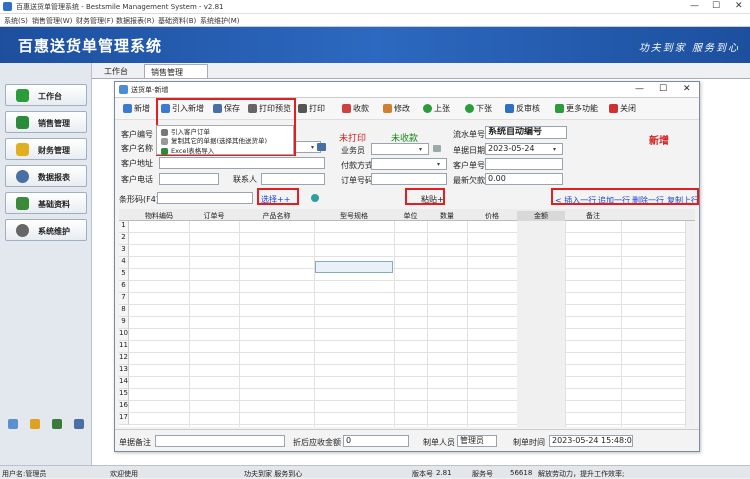  What do you see at coordinates (124, 311) in the screenshot?
I see `row-number: 8` at bounding box center [124, 311].